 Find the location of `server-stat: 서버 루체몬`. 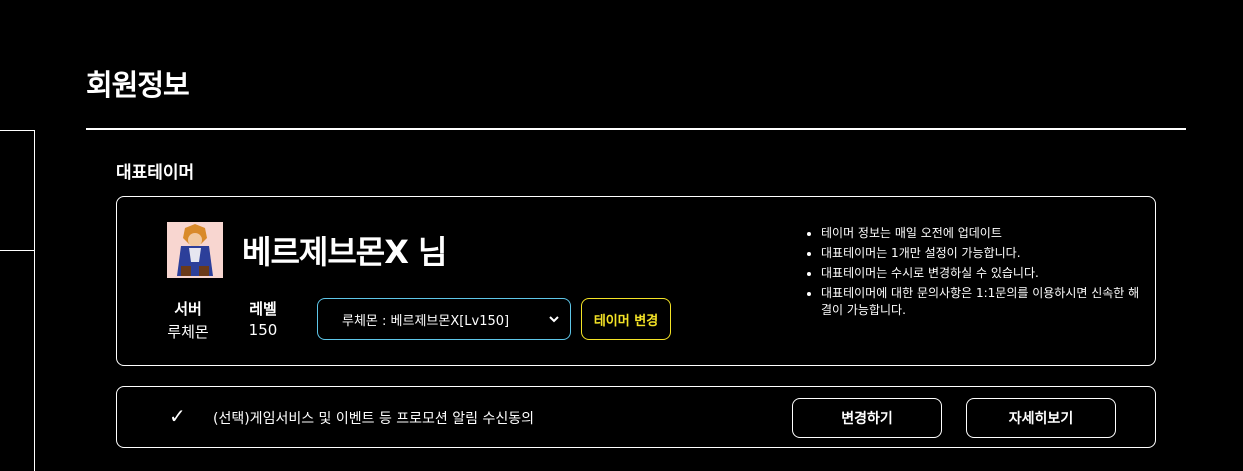

server-stat: 서버 루체몬 is located at coordinates (188, 320).